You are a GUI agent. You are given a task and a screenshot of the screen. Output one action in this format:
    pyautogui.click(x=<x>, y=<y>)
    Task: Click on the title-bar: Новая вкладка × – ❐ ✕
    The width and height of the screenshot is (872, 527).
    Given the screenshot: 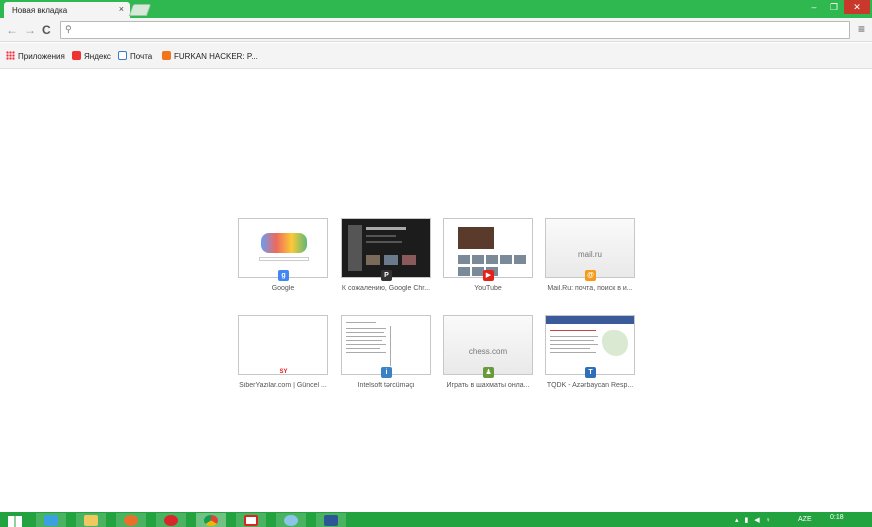 What is the action you would take?
    pyautogui.click(x=436, y=9)
    